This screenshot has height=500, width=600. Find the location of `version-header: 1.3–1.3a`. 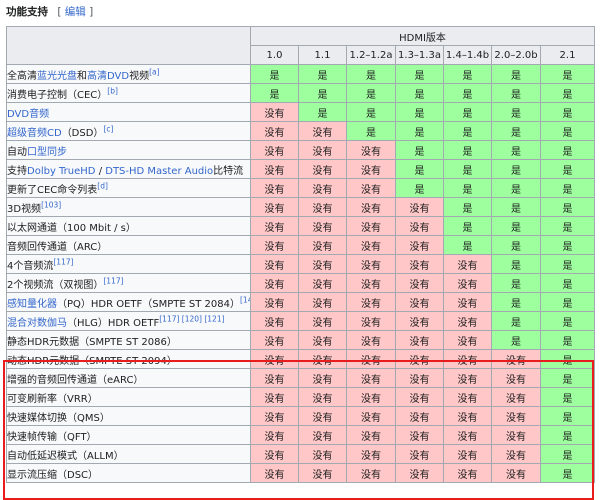

version-header: 1.3–1.3a is located at coordinates (419, 55).